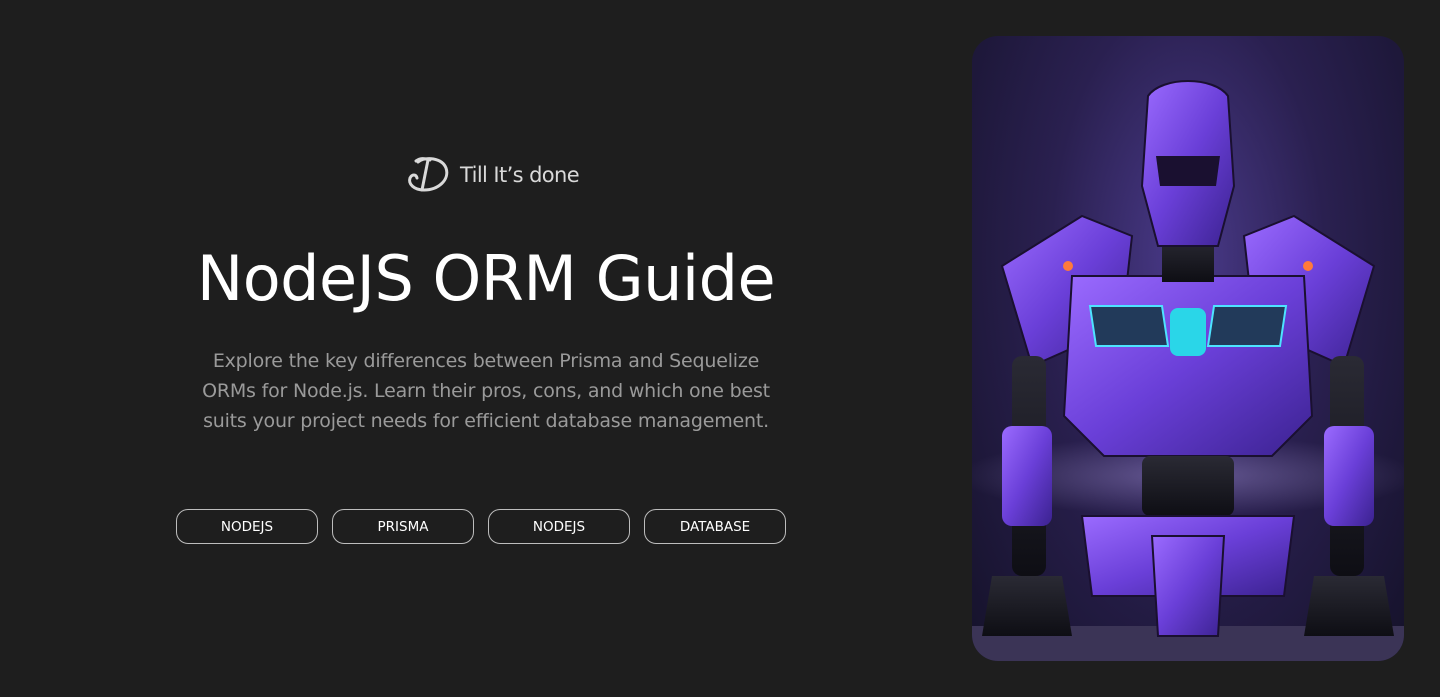  I want to click on tag-button-nodejs: NODEJS, so click(247, 526).